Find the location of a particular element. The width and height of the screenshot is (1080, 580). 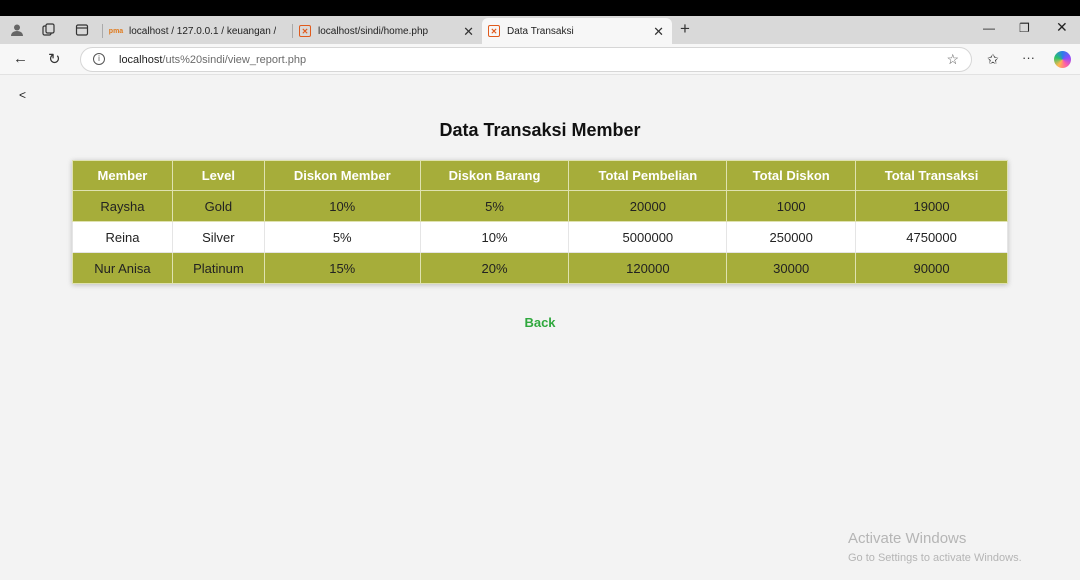

tab-title: localhost / 127.0.0.1 / keuangan / is located at coordinates (203, 31).